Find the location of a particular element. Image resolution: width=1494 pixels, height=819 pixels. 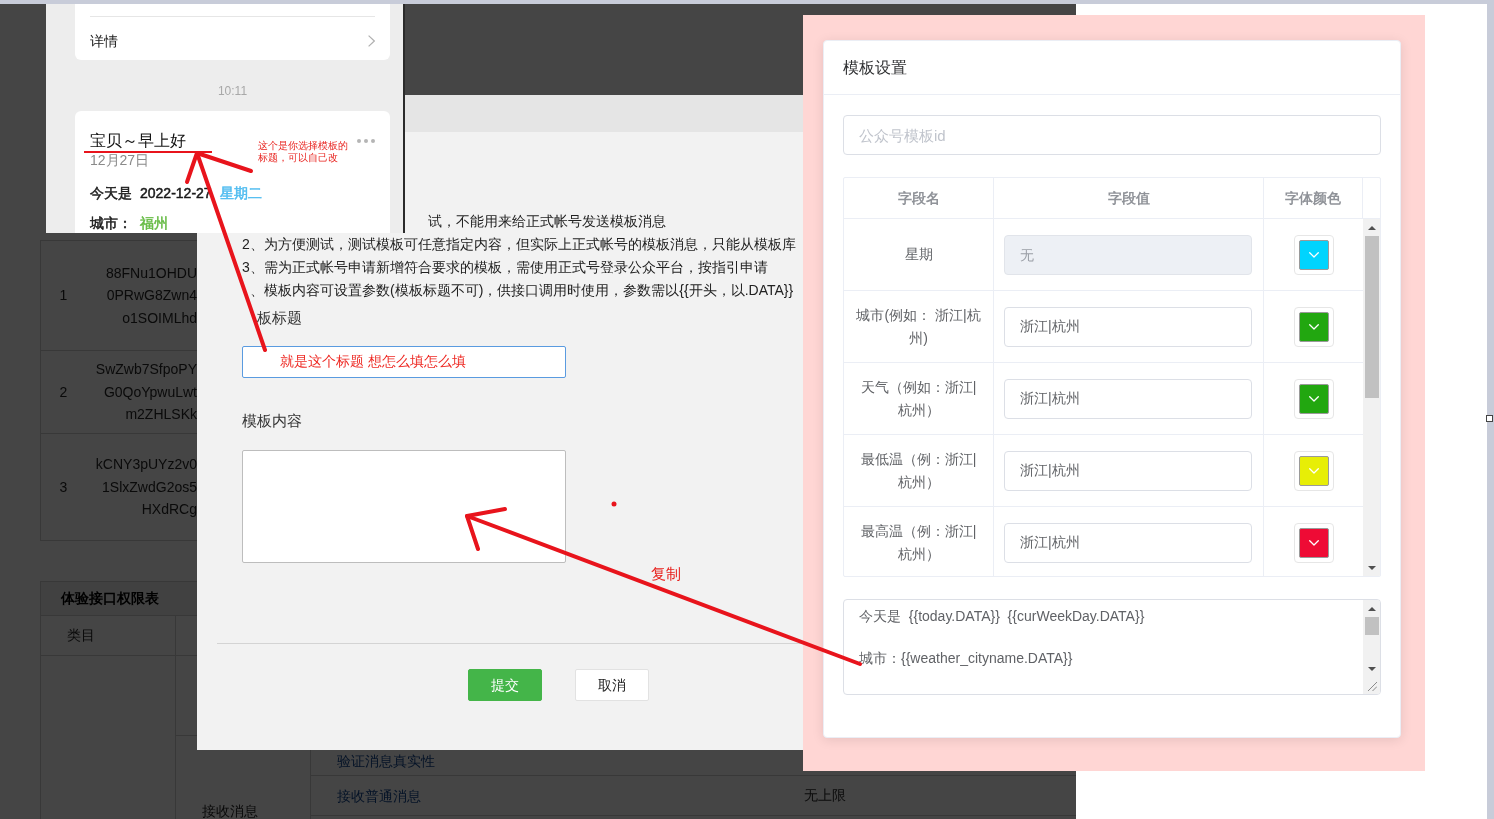

message-time: 10:11 is located at coordinates (232, 91).